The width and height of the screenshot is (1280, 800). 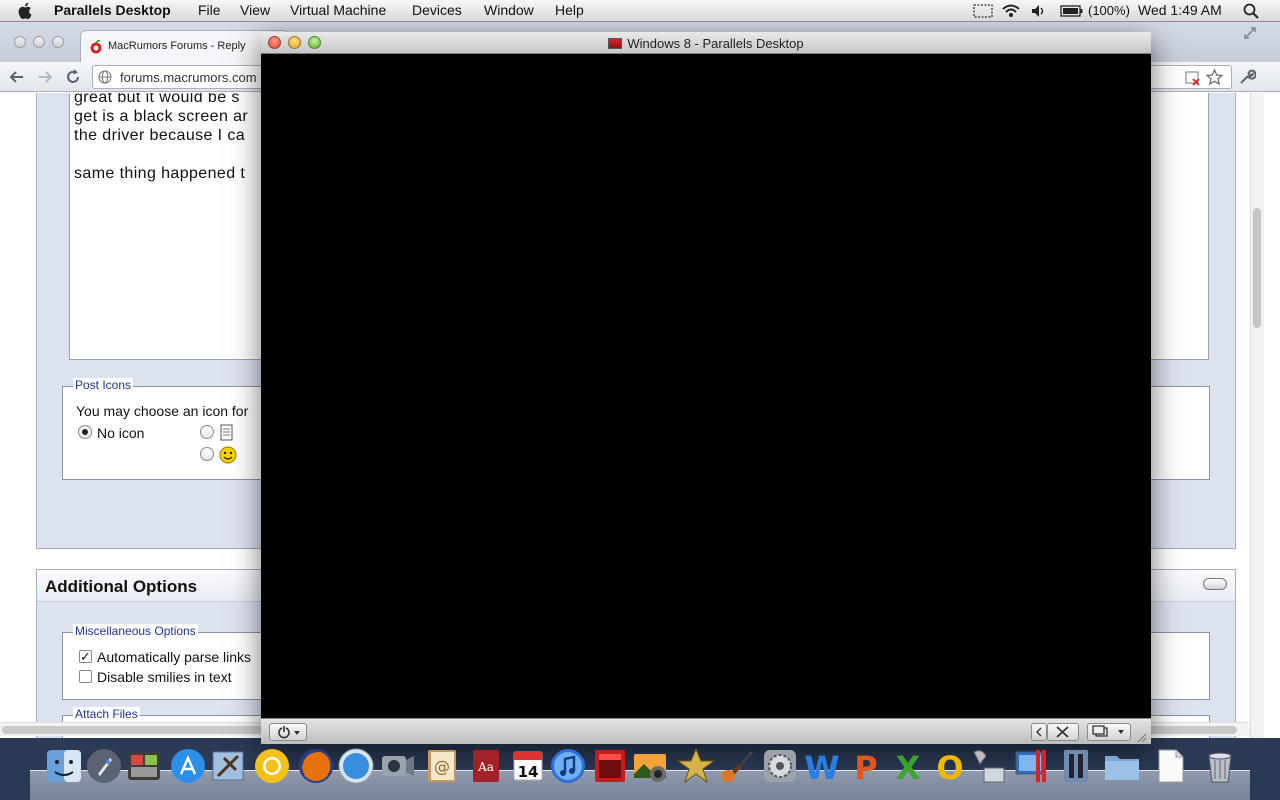 I want to click on dock-finder-icon, so click(x=64, y=766).